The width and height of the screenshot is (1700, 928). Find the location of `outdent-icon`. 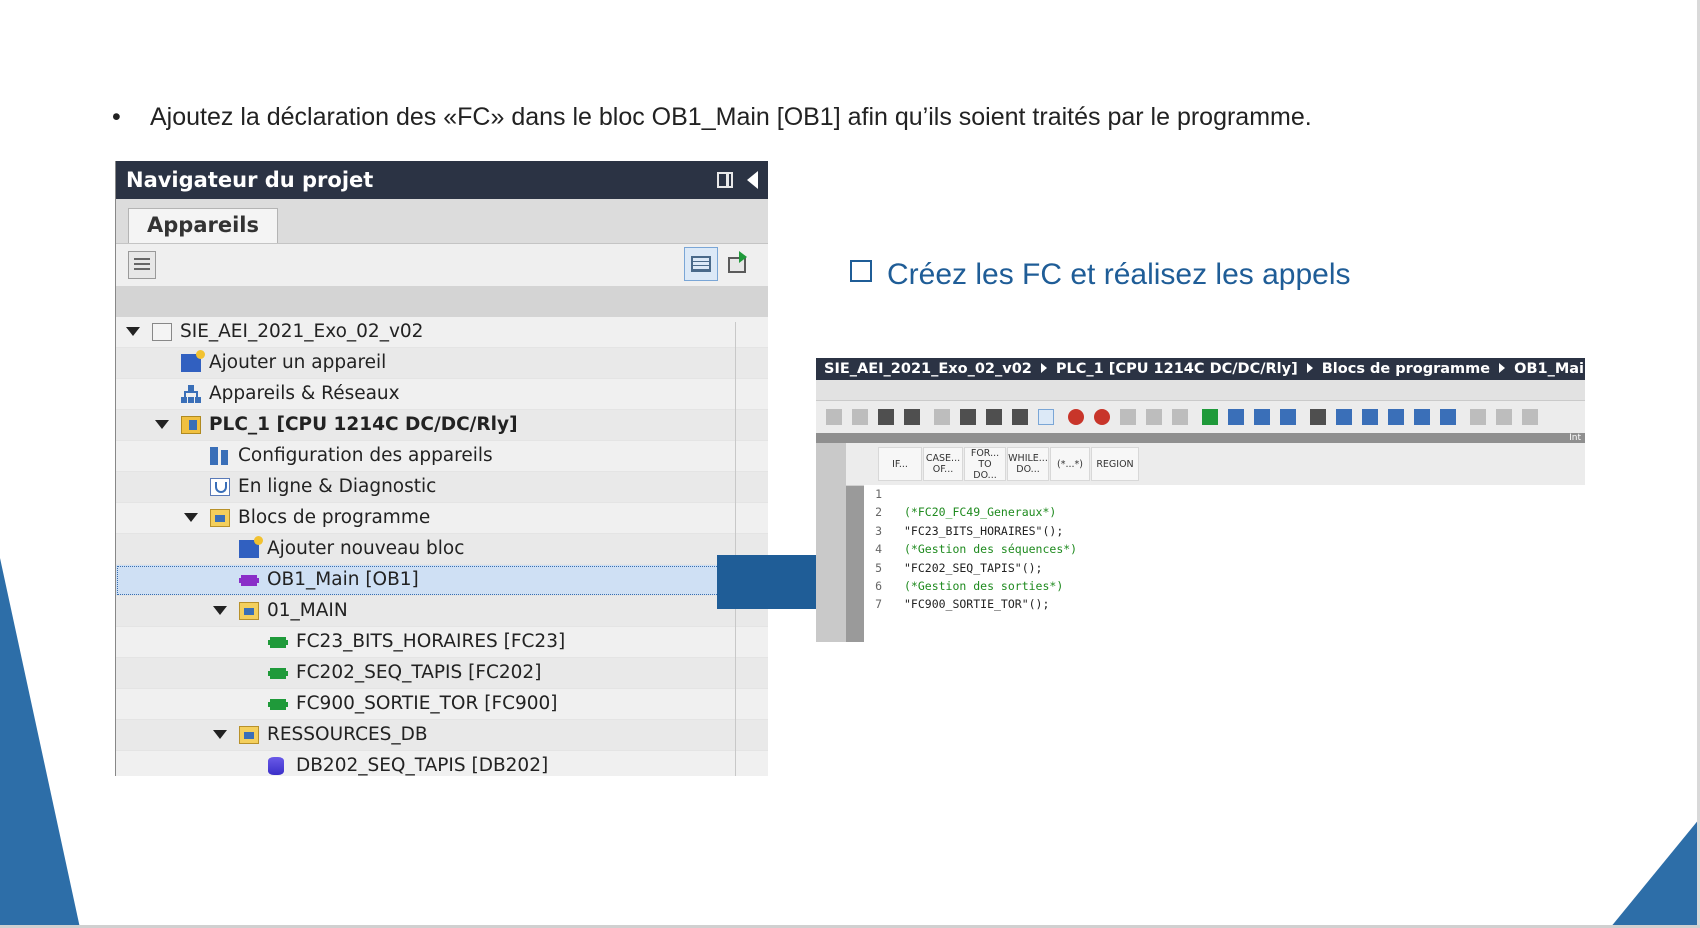

outdent-icon is located at coordinates (994, 417).